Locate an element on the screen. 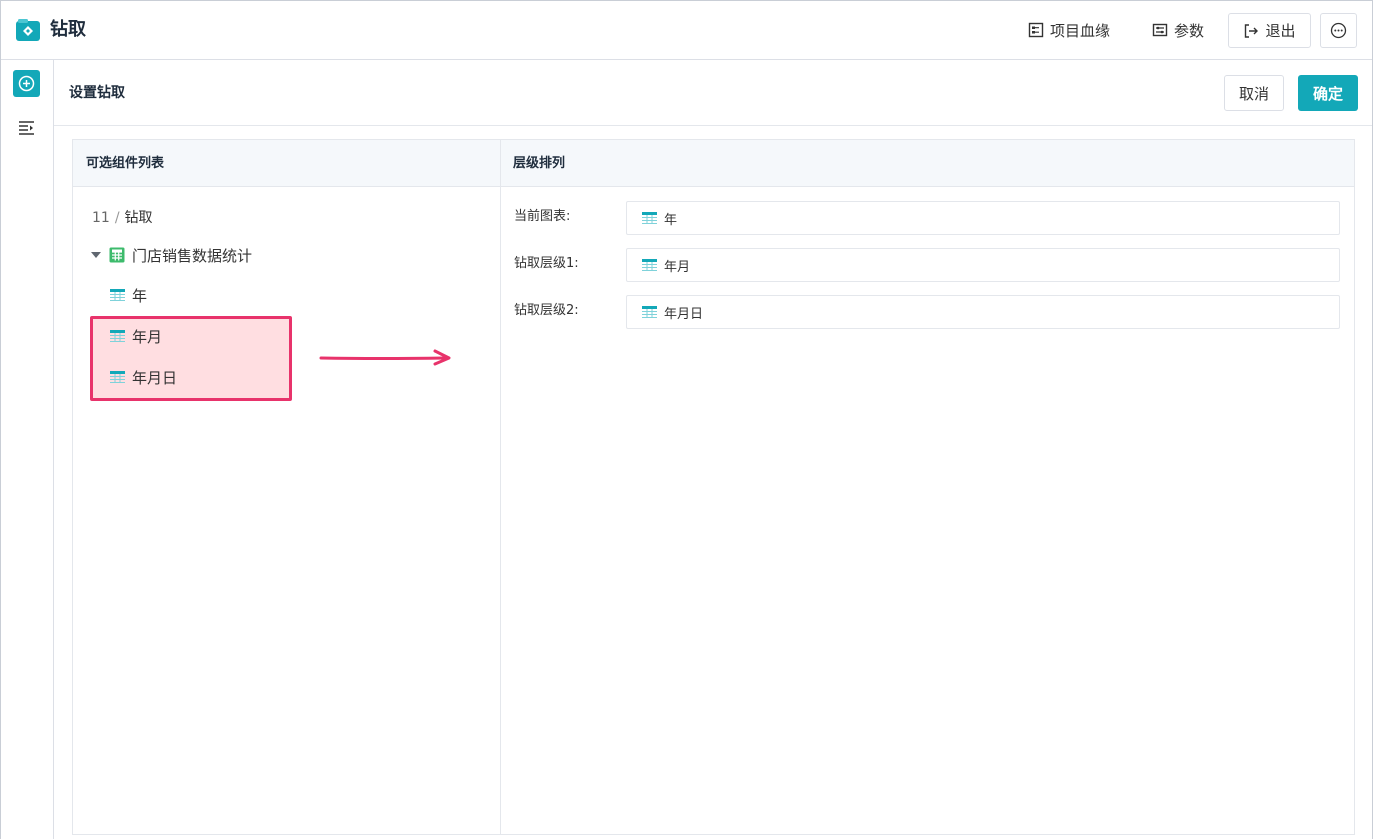  component-list-header: 可选组件列表 is located at coordinates (286, 163).